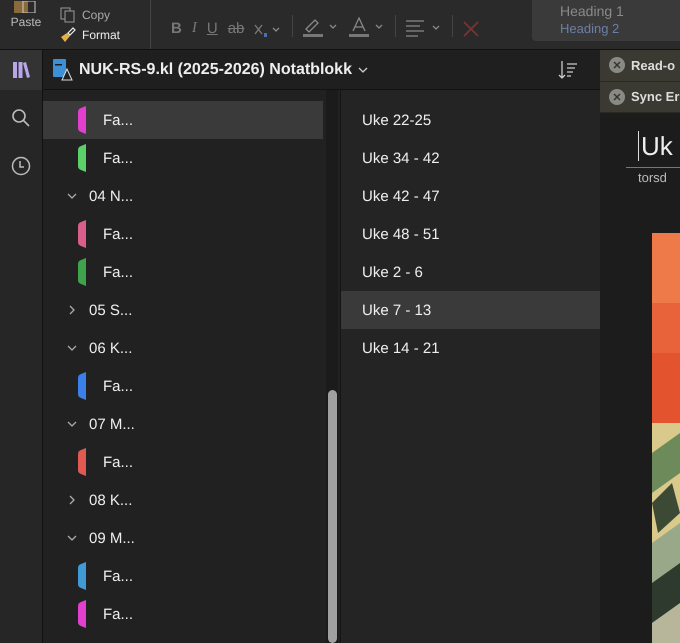  What do you see at coordinates (470, 272) in the screenshot?
I see `page-item: Uke 2 - 6` at bounding box center [470, 272].